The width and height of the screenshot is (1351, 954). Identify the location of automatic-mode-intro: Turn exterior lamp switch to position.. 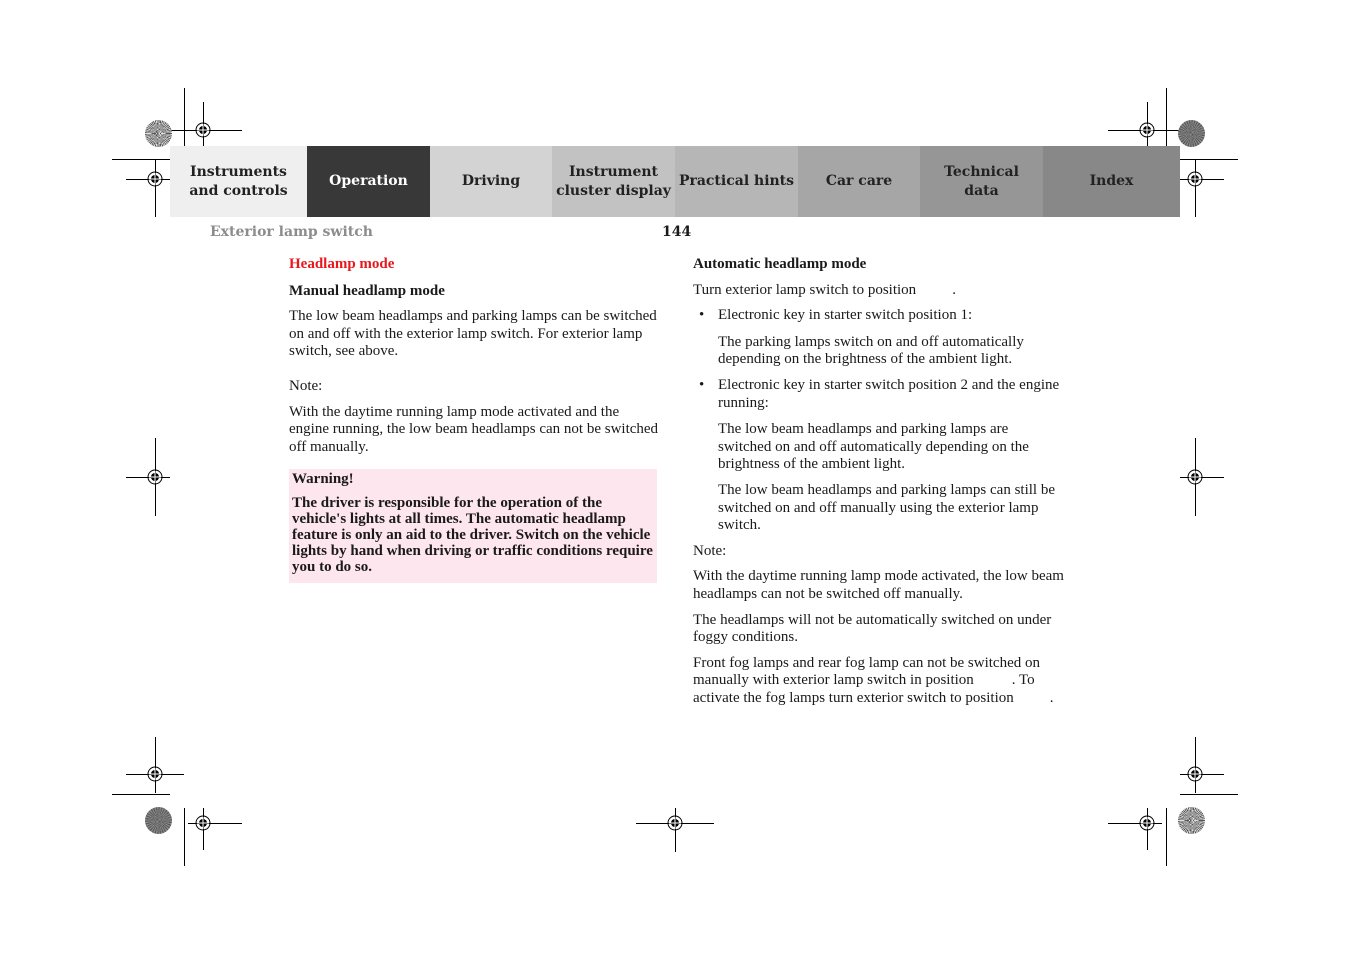
(879, 291).